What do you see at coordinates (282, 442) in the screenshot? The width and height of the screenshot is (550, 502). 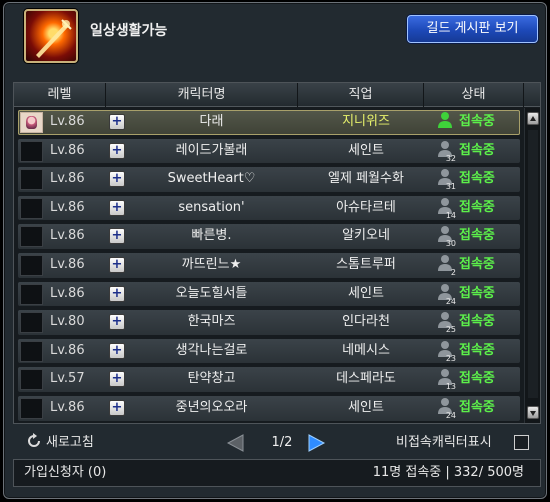 I see `page-indicator: 1/2` at bounding box center [282, 442].